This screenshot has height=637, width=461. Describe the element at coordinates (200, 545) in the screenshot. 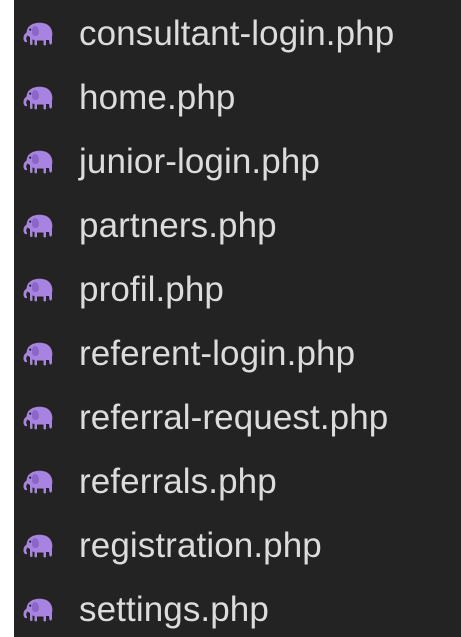

I see `file-name: registration.php` at that location.